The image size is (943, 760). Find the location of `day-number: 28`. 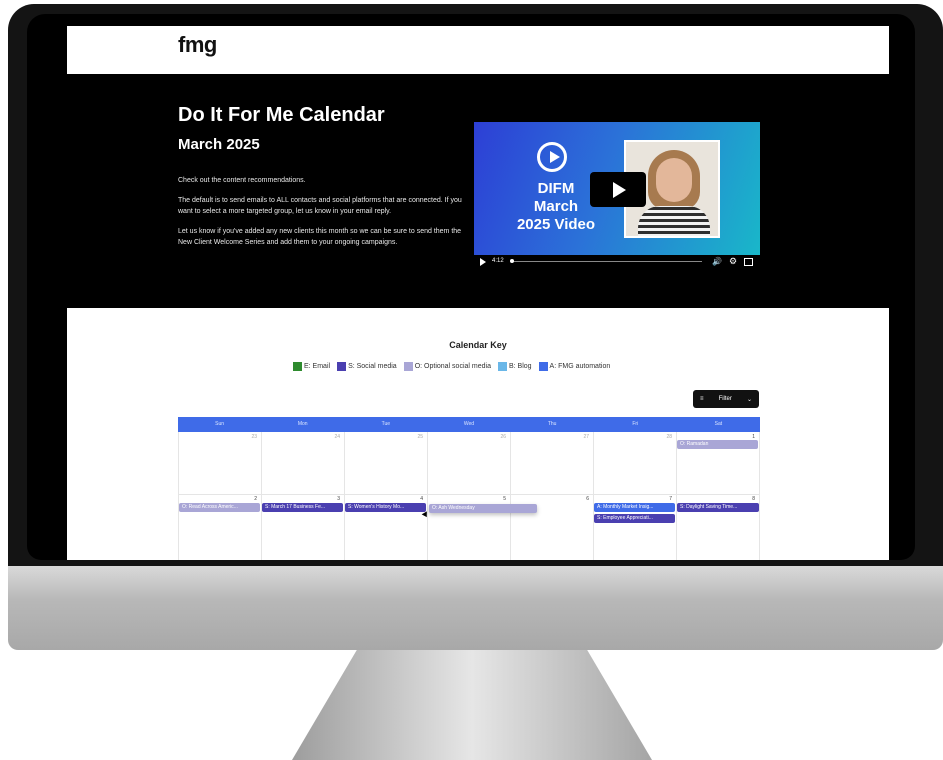

day-number: 28 is located at coordinates (669, 437).